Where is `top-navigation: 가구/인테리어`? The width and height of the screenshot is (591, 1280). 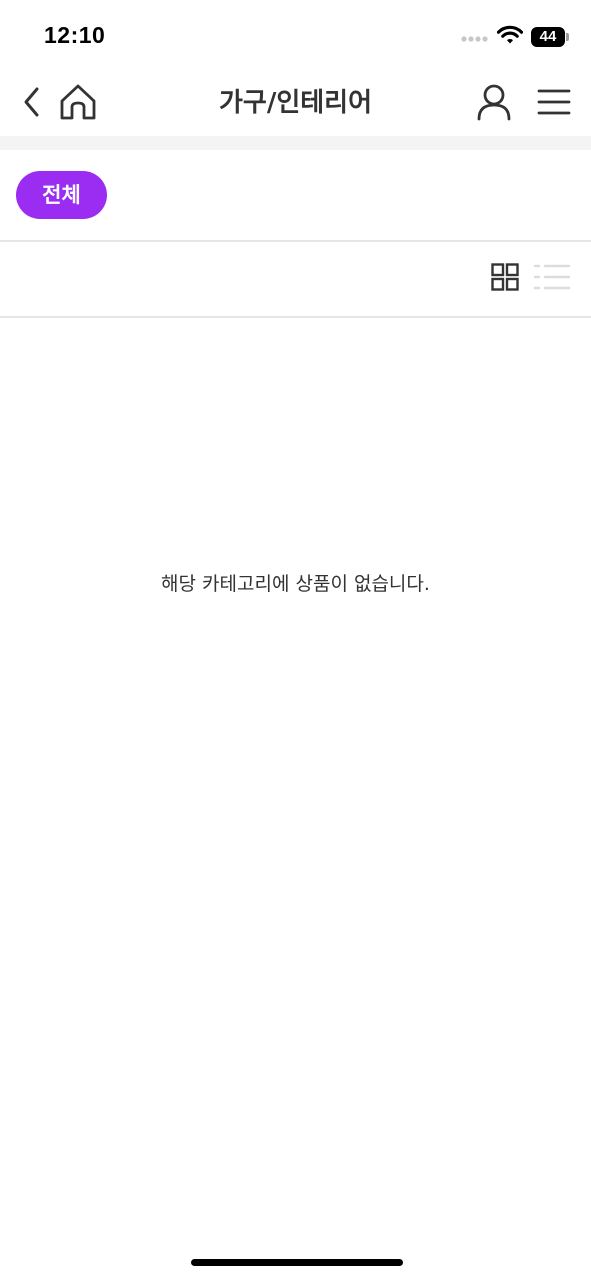
top-navigation: 가구/인테리어 is located at coordinates (295, 104).